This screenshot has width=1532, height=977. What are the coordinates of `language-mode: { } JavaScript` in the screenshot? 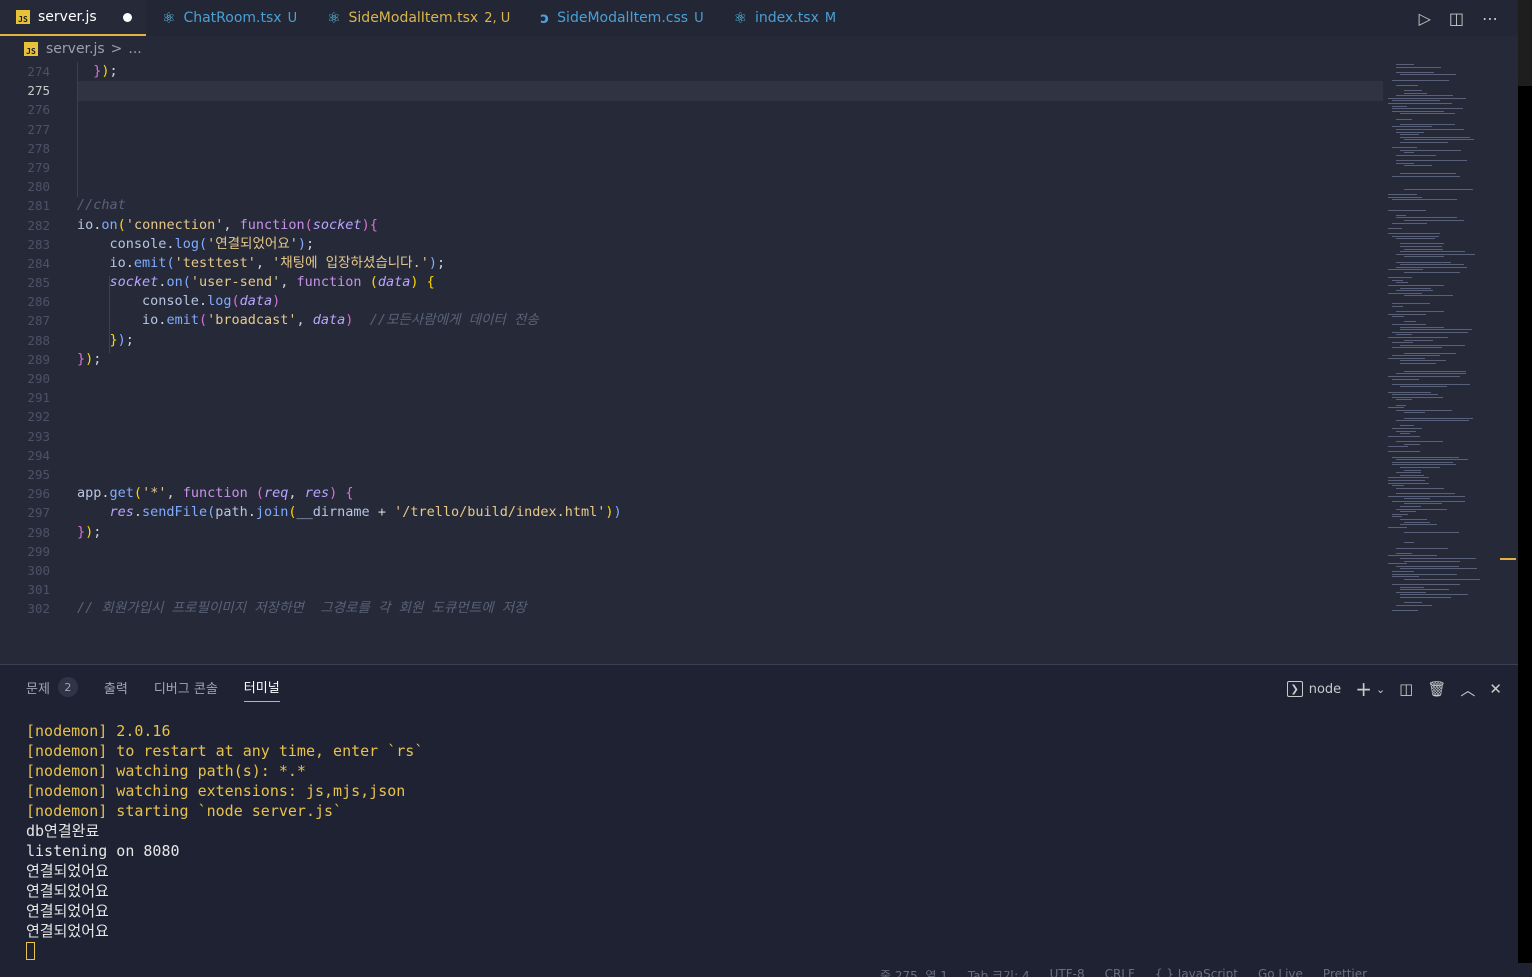 It's located at (1196, 972).